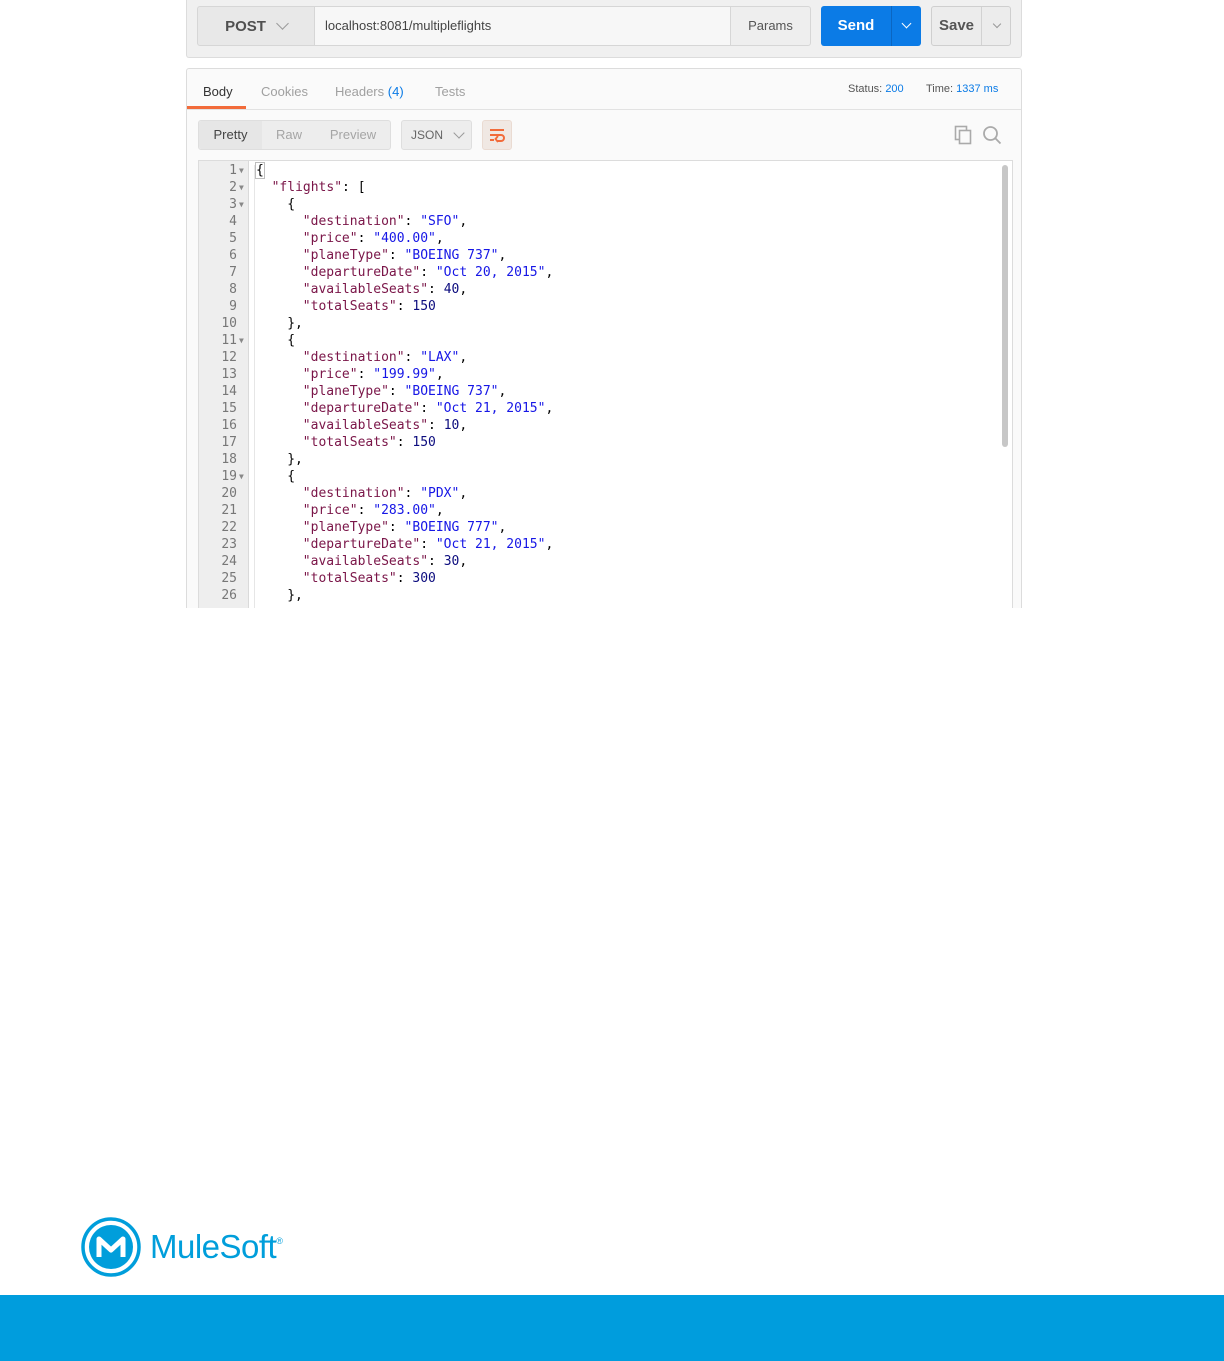 The image size is (1224, 1361). Describe the element at coordinates (229, 323) in the screenshot. I see `line-number: 10` at that location.